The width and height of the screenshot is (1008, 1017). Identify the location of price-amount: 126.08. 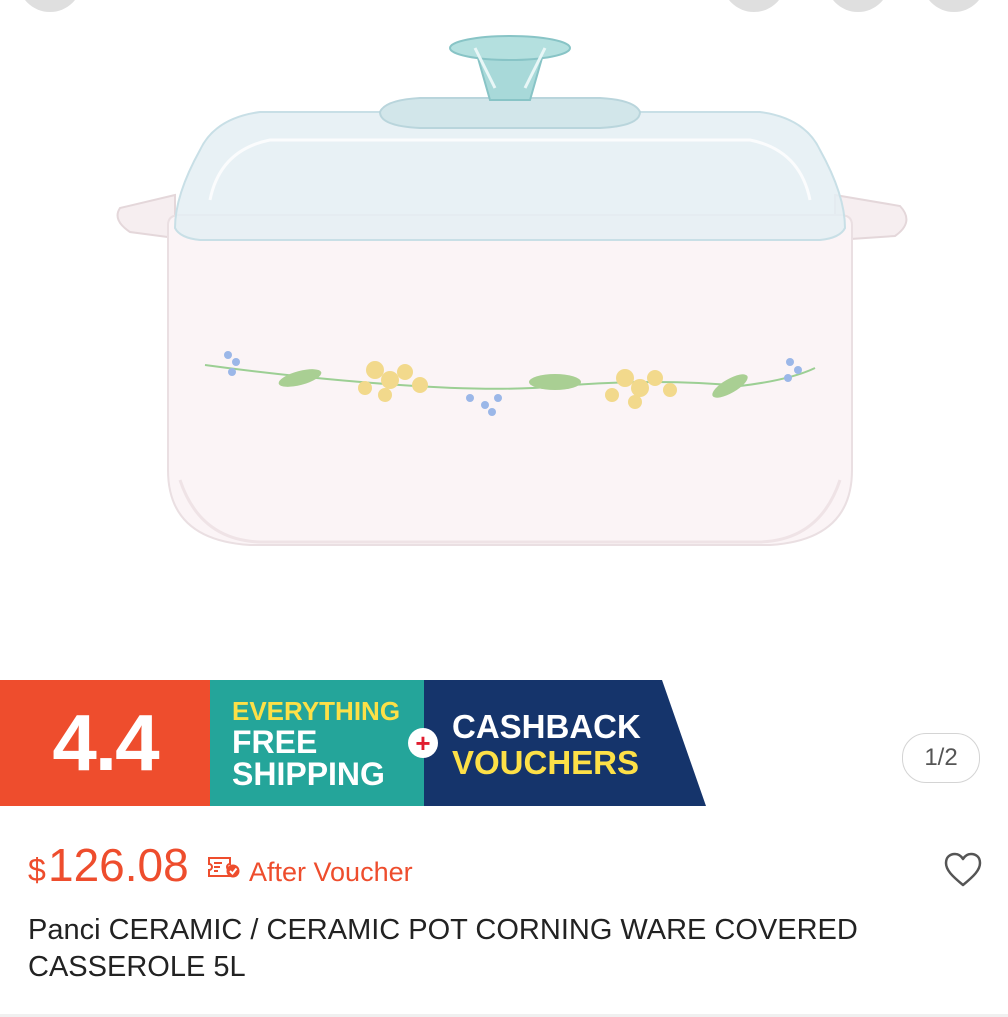
(118, 865).